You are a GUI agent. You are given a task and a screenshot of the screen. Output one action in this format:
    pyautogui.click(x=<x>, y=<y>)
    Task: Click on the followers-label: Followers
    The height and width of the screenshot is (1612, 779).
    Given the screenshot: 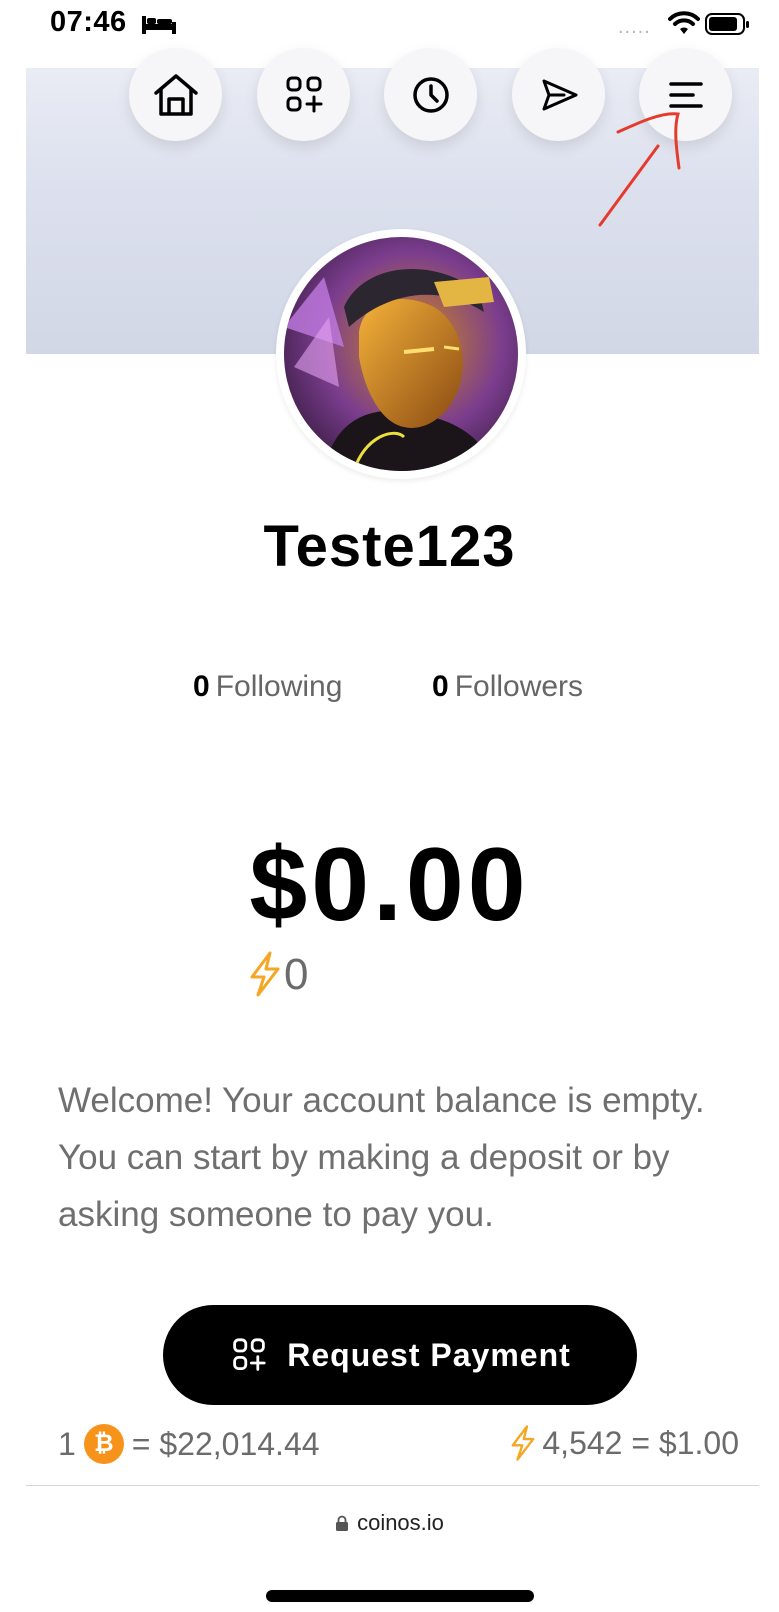 What is the action you would take?
    pyautogui.click(x=519, y=686)
    